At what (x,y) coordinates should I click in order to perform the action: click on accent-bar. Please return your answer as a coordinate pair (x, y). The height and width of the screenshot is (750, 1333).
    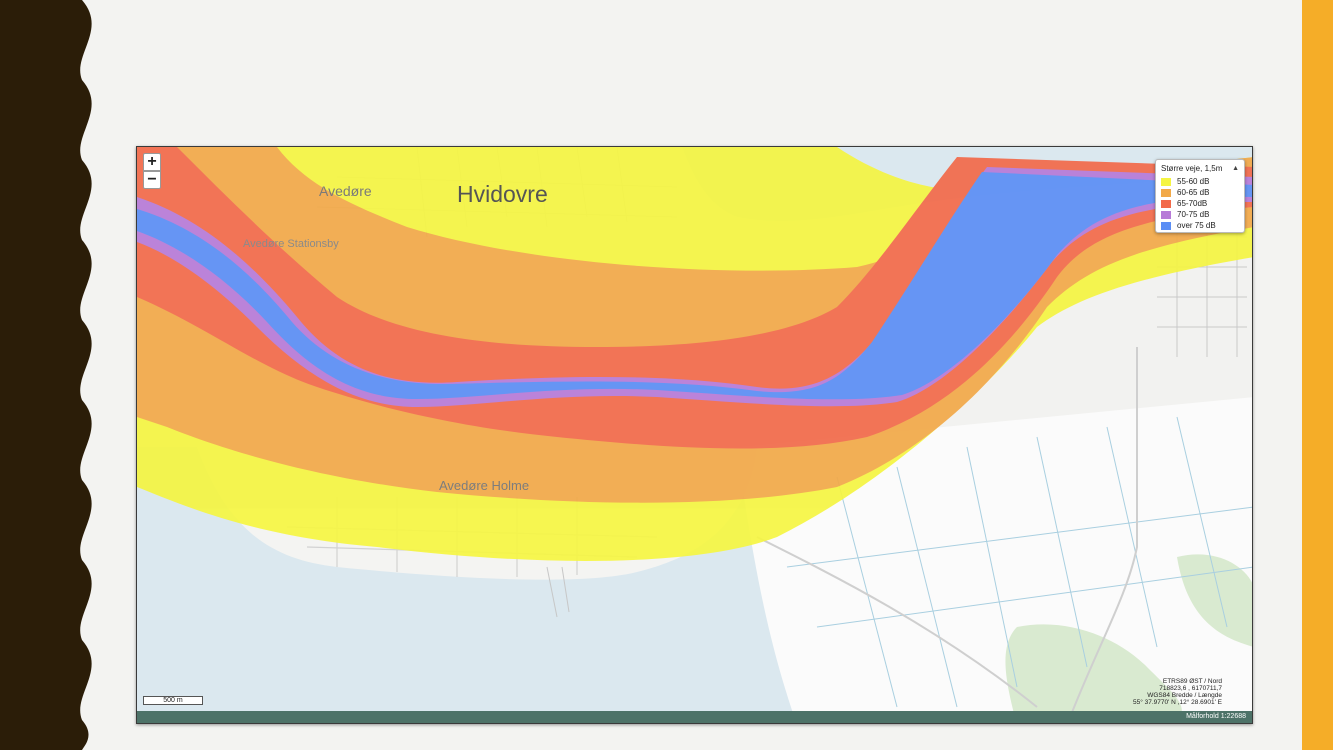
    Looking at the image, I should click on (1317, 375).